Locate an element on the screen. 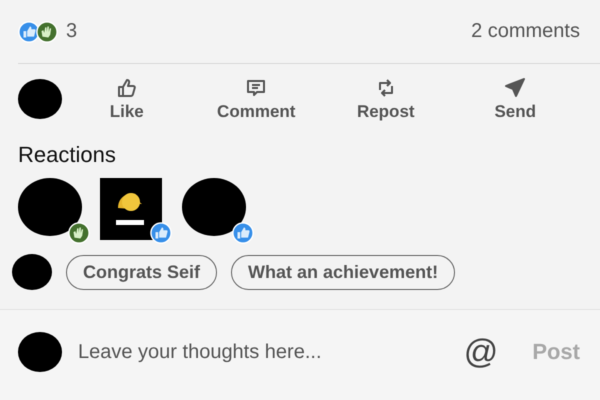 The image size is (600, 400). comment-count: 2 comments is located at coordinates (525, 31).